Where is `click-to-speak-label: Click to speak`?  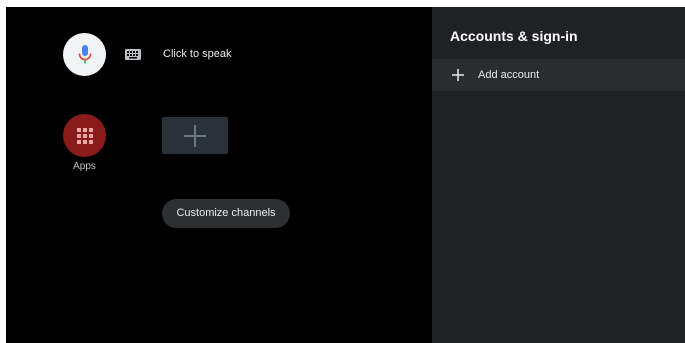 click-to-speak-label: Click to speak is located at coordinates (197, 54).